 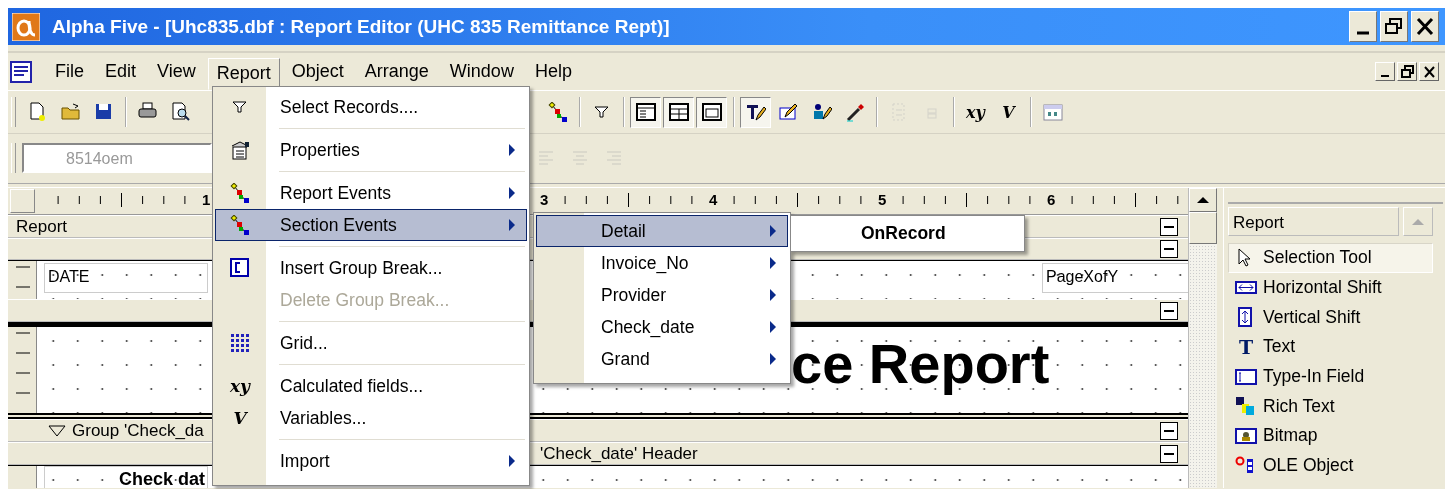 What do you see at coordinates (662, 231) in the screenshot?
I see `menu-item: Detail` at bounding box center [662, 231].